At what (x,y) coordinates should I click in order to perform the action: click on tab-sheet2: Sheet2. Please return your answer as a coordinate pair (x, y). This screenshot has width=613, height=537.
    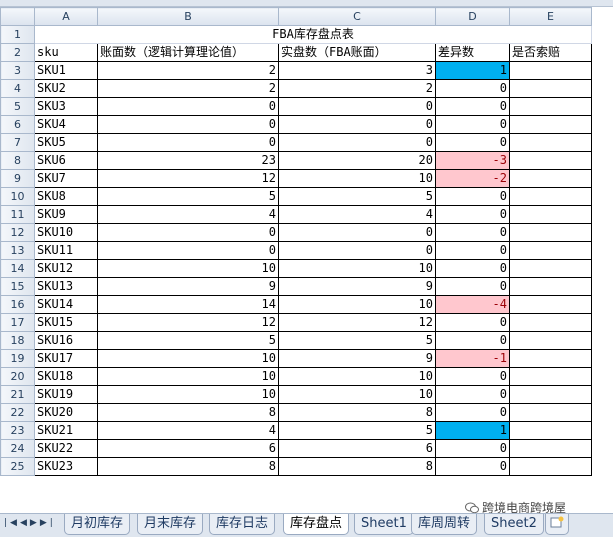
    Looking at the image, I should click on (514, 524).